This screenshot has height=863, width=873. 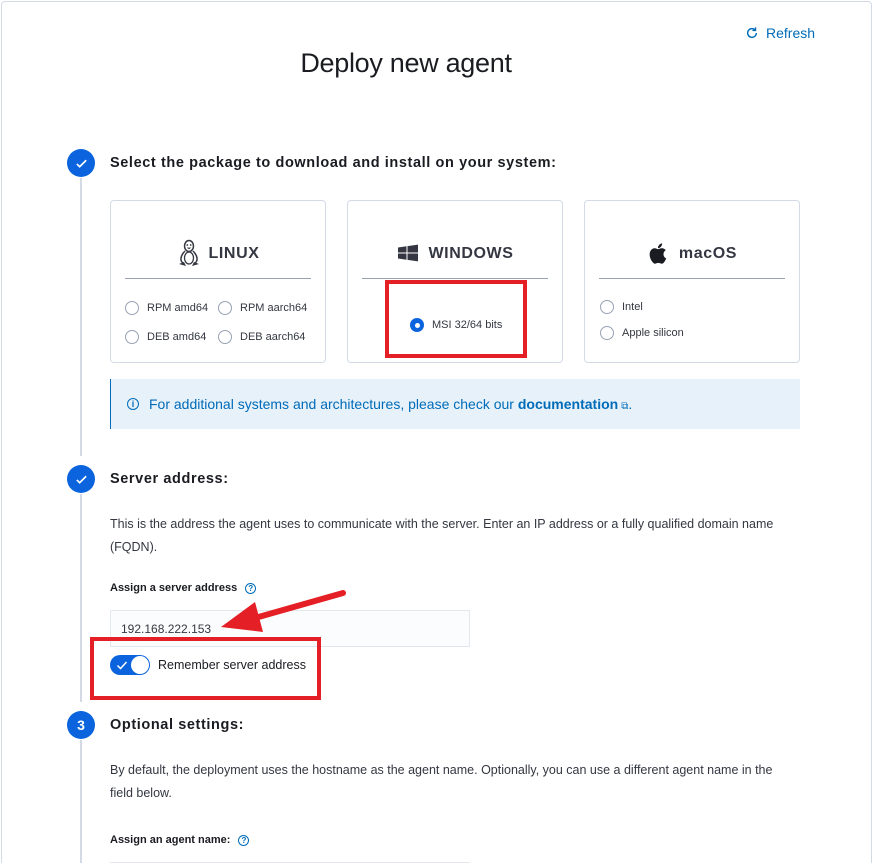 I want to click on os-card-macos: macOS Intel Apple silicon, so click(x=692, y=281).